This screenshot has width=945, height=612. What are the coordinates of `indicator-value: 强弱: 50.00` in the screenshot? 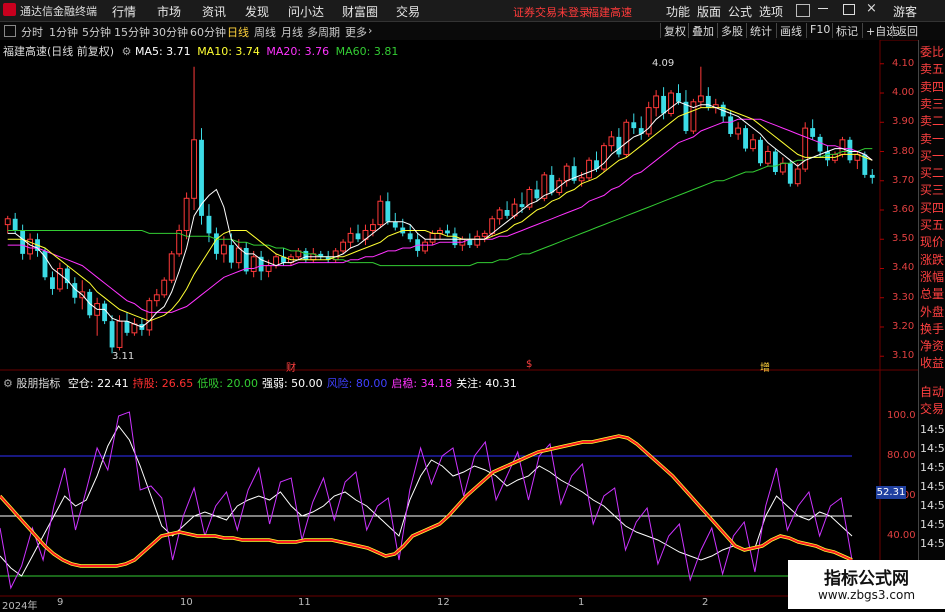 It's located at (292, 383).